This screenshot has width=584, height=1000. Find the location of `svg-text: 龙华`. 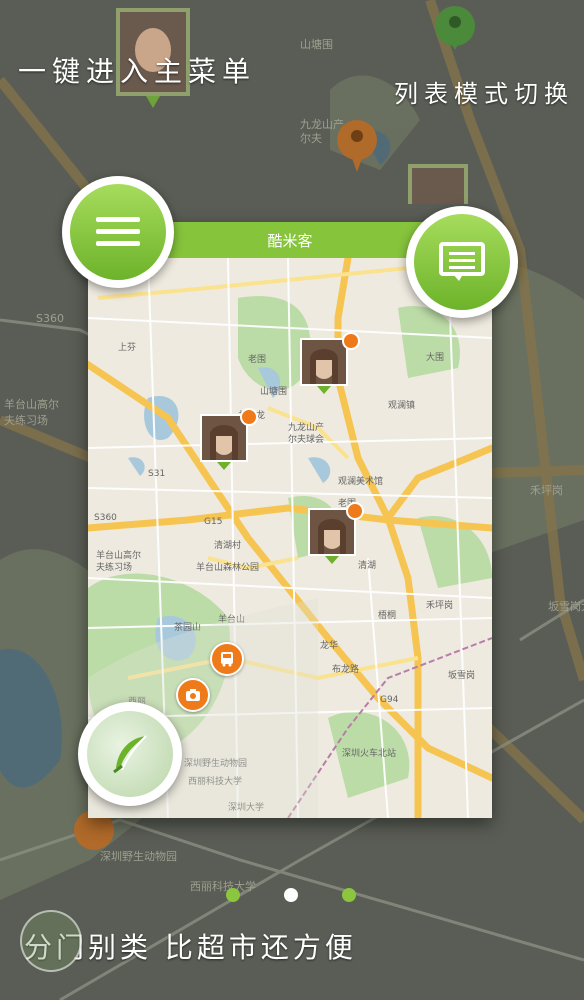

svg-text: 龙华 is located at coordinates (329, 645).